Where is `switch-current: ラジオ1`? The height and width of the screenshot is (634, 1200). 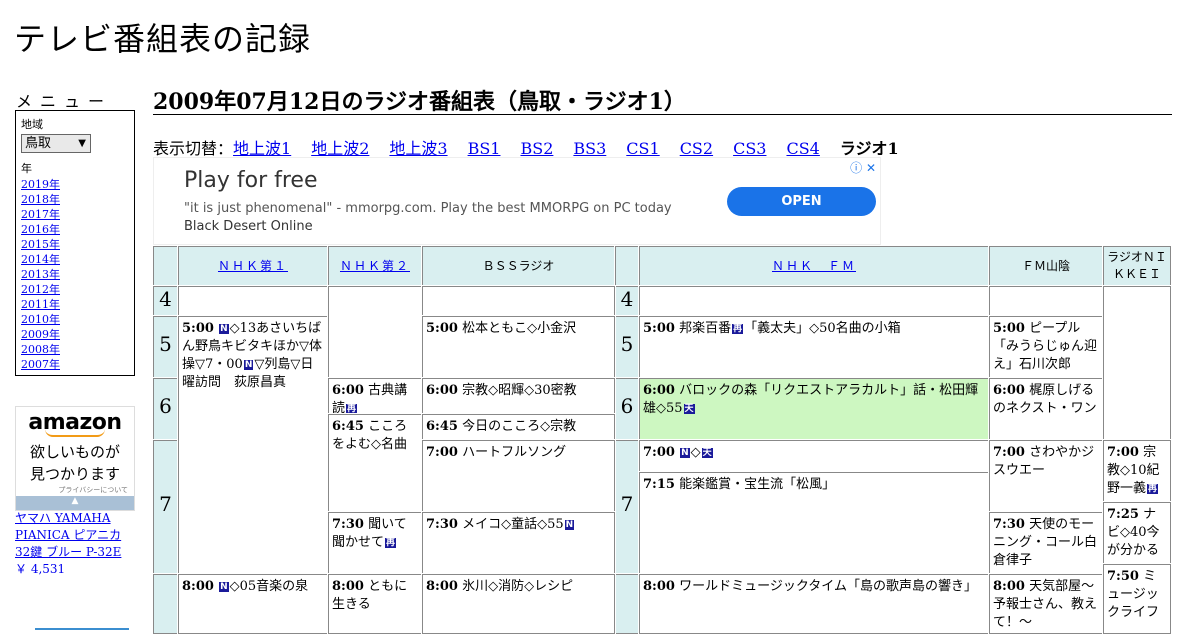
switch-current: ラジオ1 is located at coordinates (869, 148).